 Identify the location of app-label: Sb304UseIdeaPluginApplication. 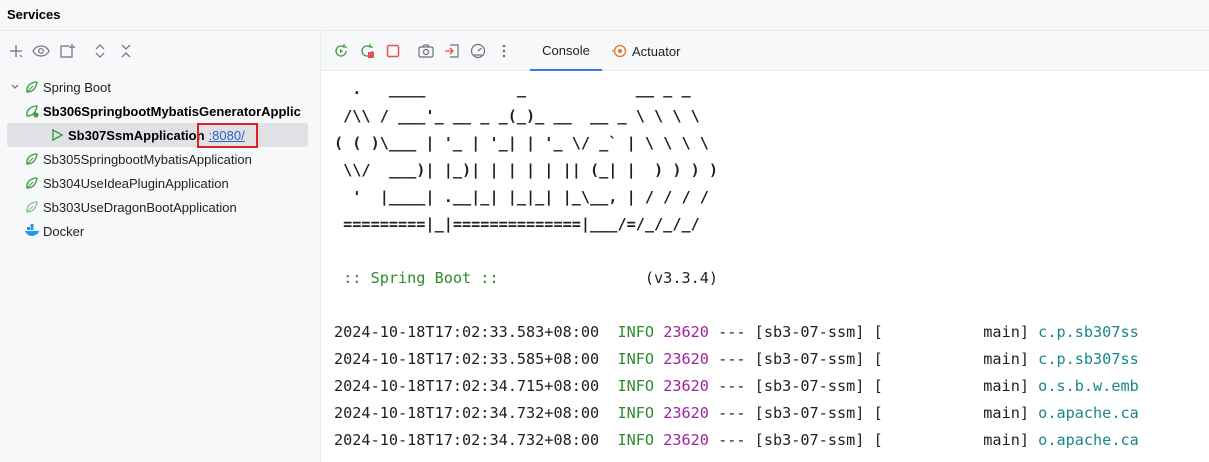
(136, 183).